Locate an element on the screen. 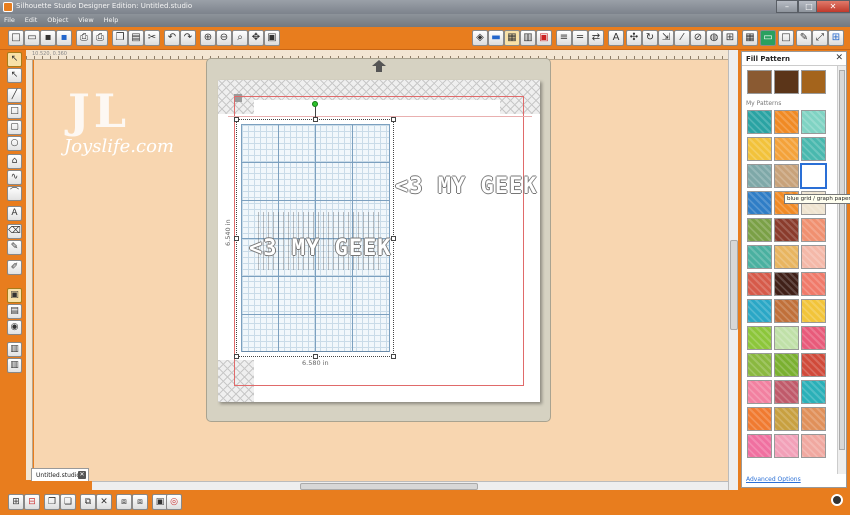 The height and width of the screenshot is (515, 850). cut-settings-icon: ✎ is located at coordinates (804, 38).